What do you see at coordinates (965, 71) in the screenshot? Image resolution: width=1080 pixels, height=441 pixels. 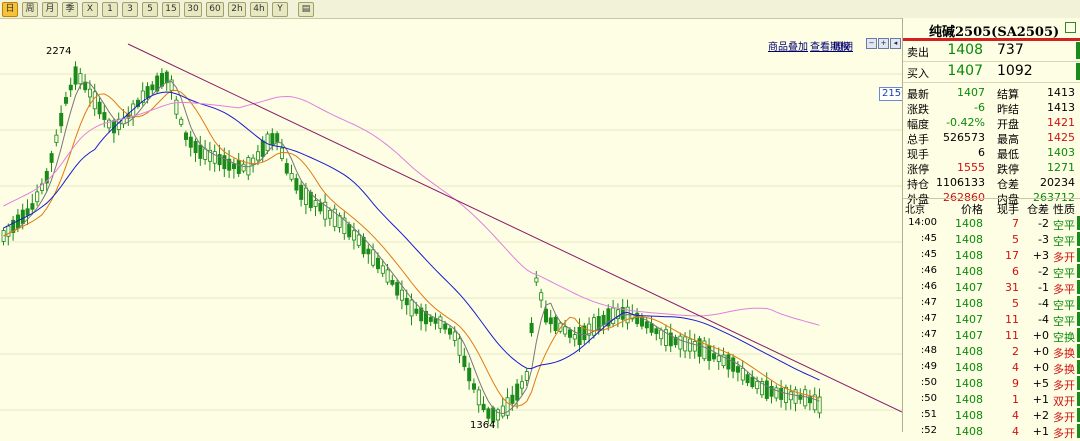 I see `bid-price: 1407` at bounding box center [965, 71].